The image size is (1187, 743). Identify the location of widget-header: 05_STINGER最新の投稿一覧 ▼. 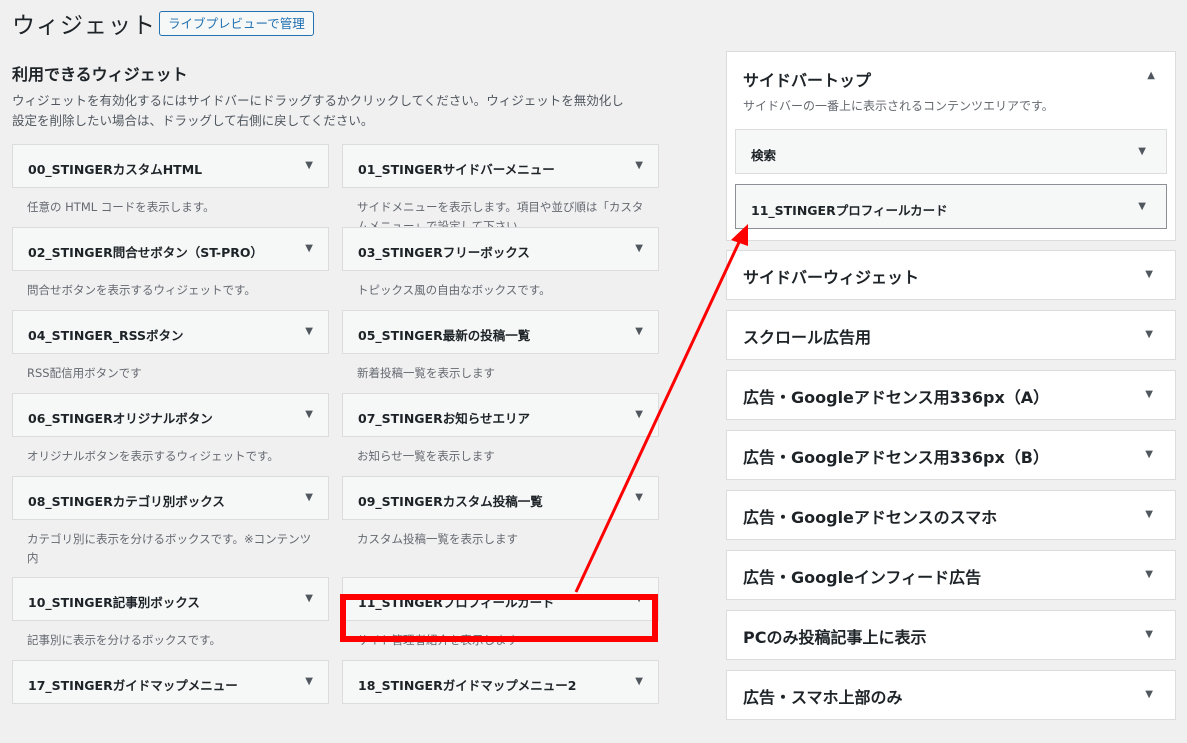
(500, 332).